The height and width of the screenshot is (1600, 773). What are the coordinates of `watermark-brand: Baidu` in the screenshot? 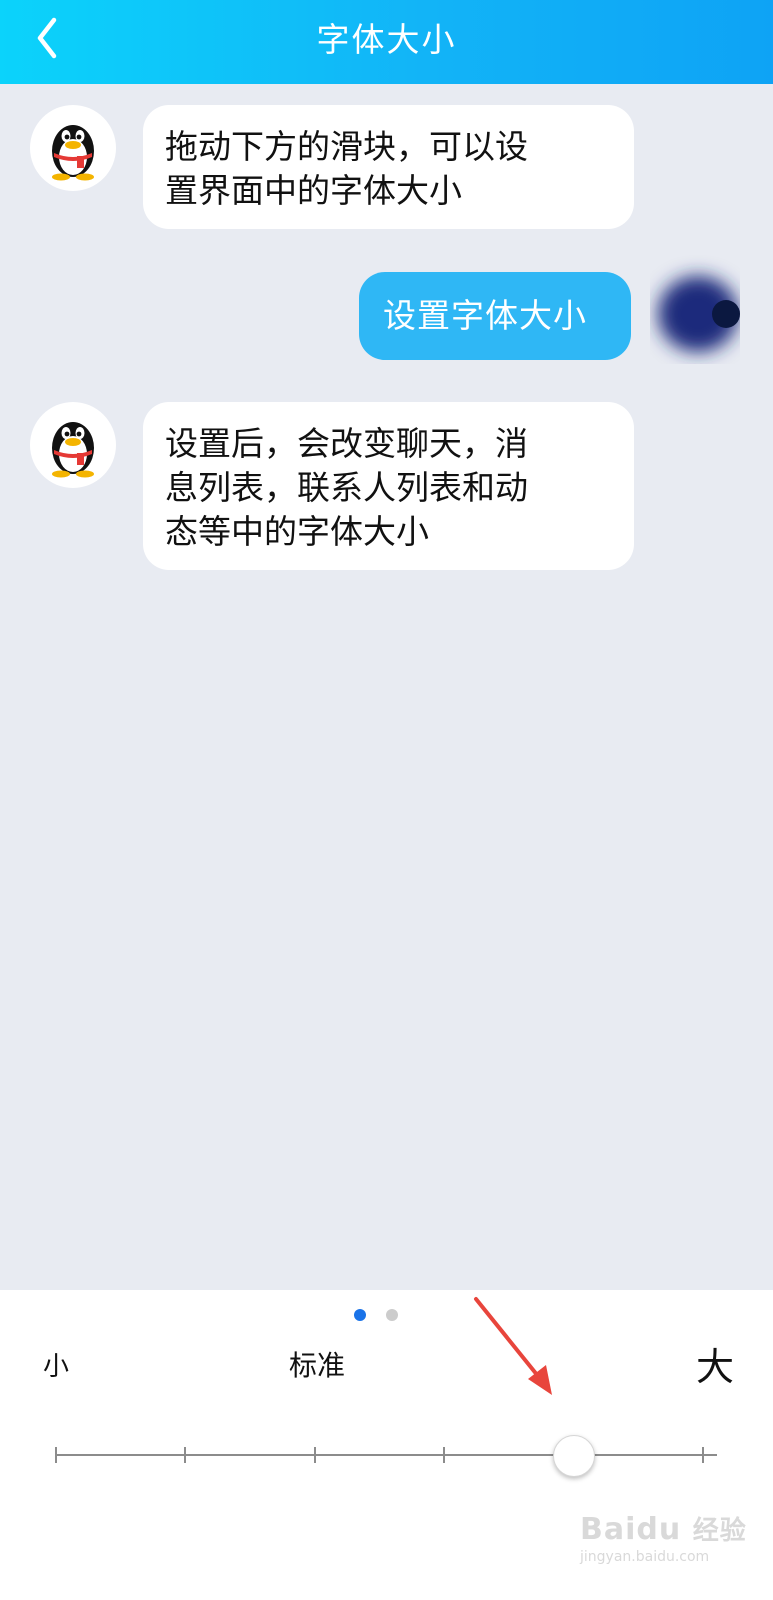 It's located at (631, 1529).